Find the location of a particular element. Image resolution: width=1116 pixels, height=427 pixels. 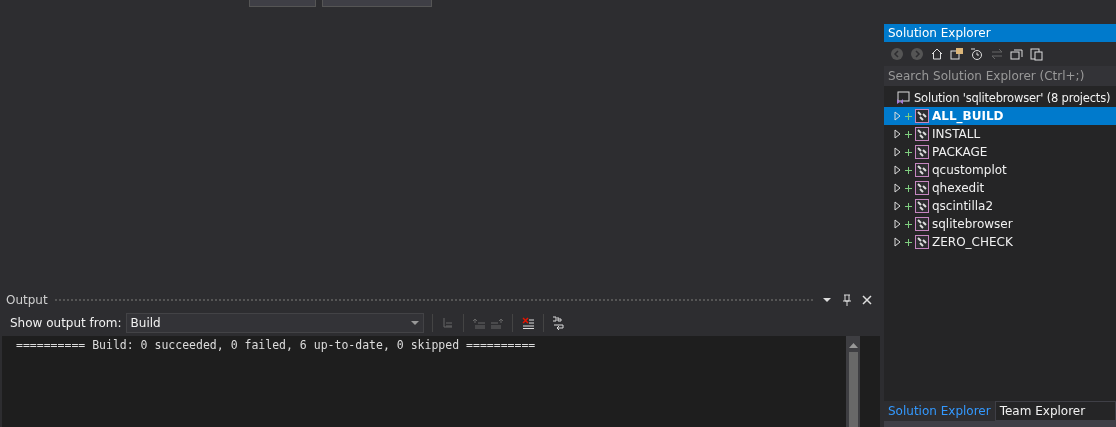

word-wrap-icon is located at coordinates (558, 323).